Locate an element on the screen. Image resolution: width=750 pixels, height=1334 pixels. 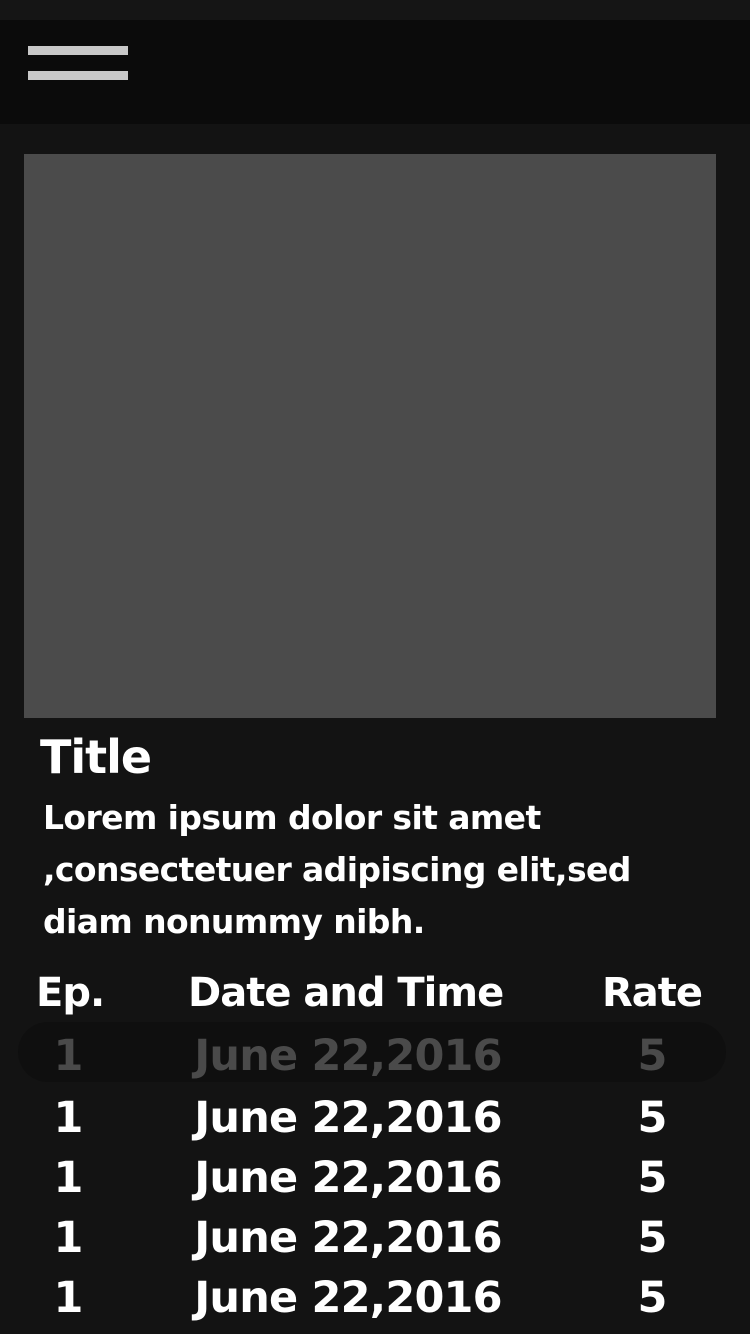
column-header-episode: Ep. is located at coordinates (70, 993).